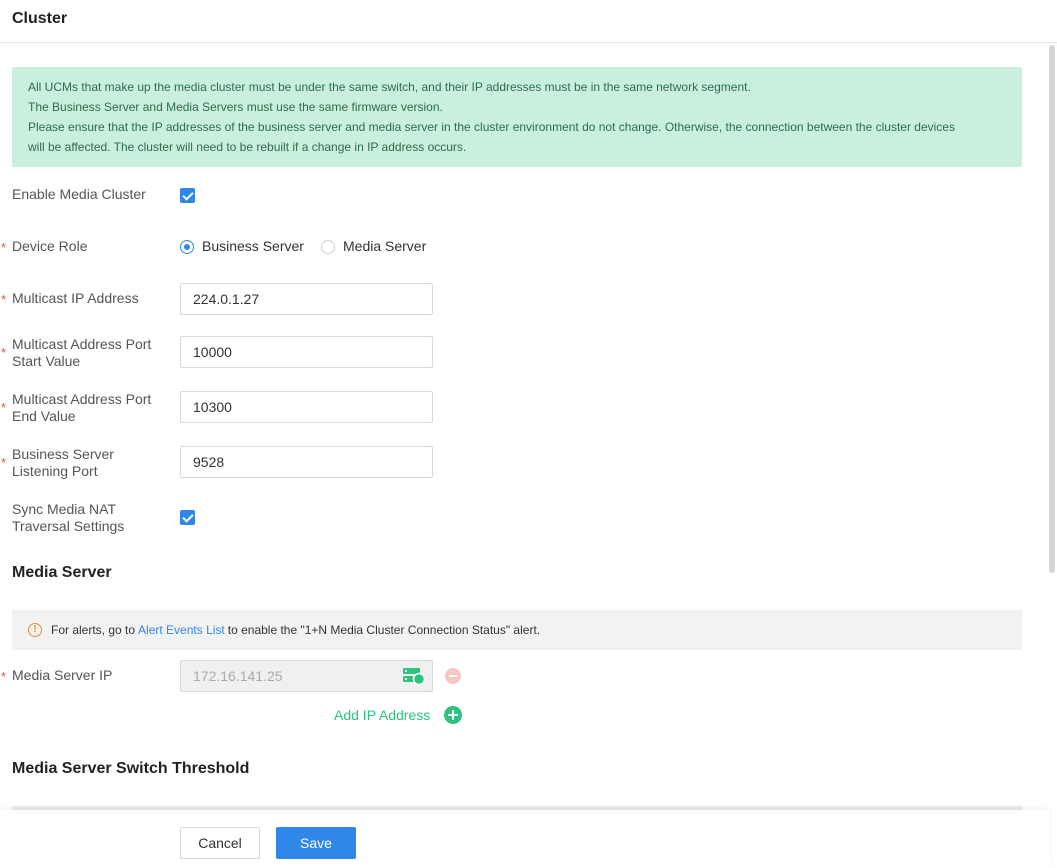 This screenshot has width=1057, height=868. What do you see at coordinates (68, 526) in the screenshot?
I see `sync-nat-label-line: Traversal Settings` at bounding box center [68, 526].